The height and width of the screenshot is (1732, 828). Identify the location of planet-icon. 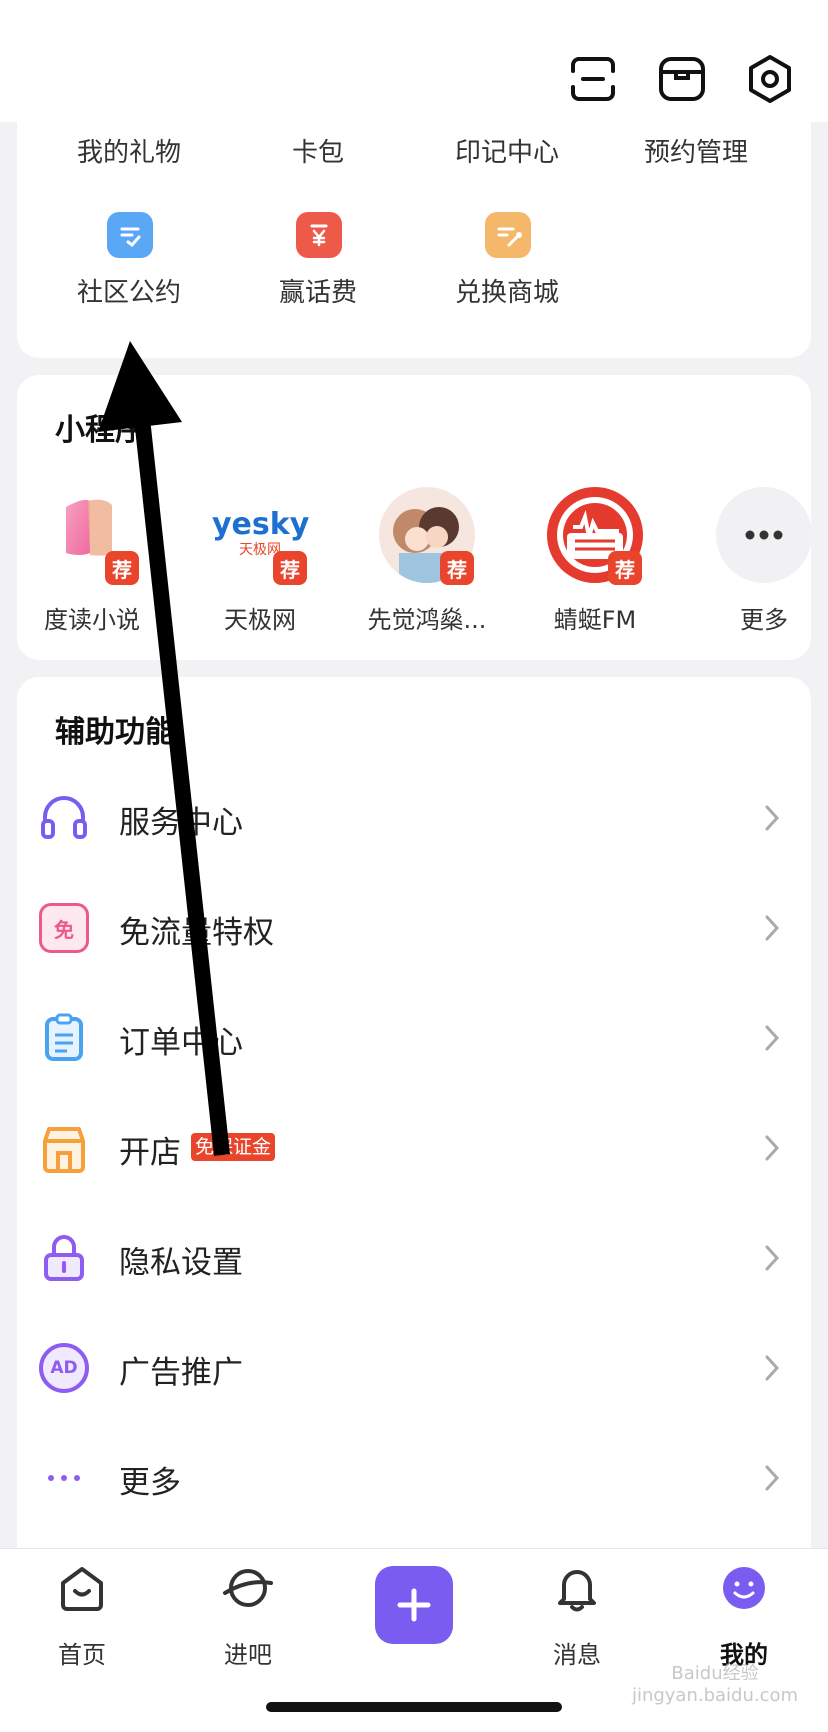
(248, 1588).